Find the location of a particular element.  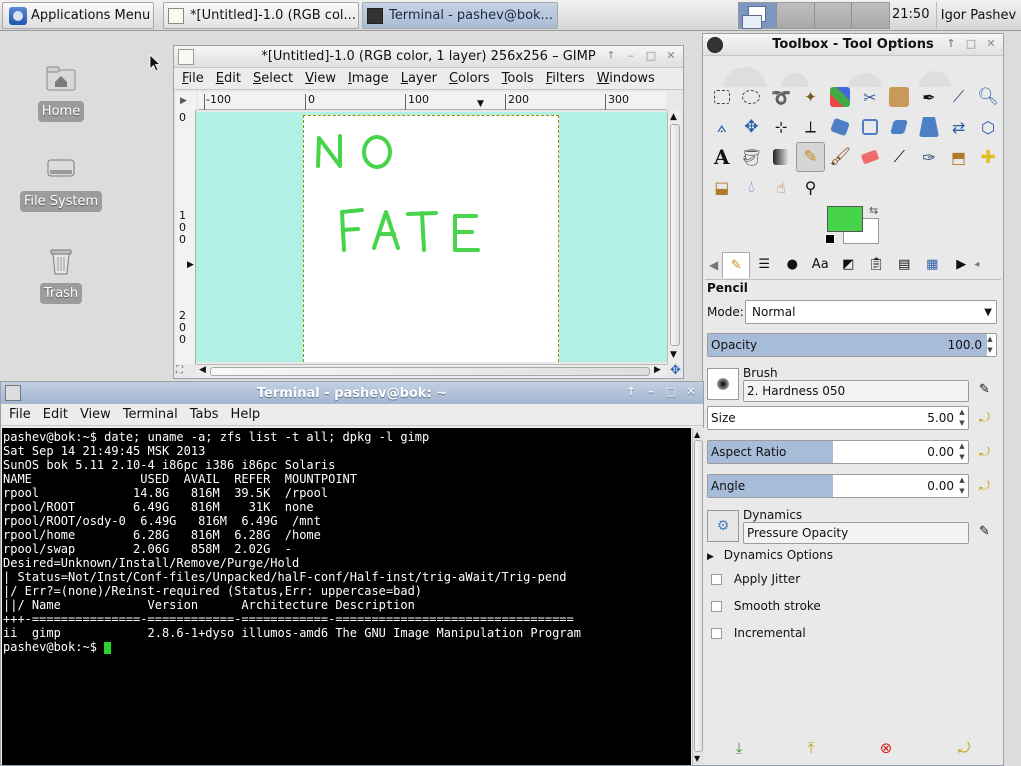

blend-tool is located at coordinates (781, 157).